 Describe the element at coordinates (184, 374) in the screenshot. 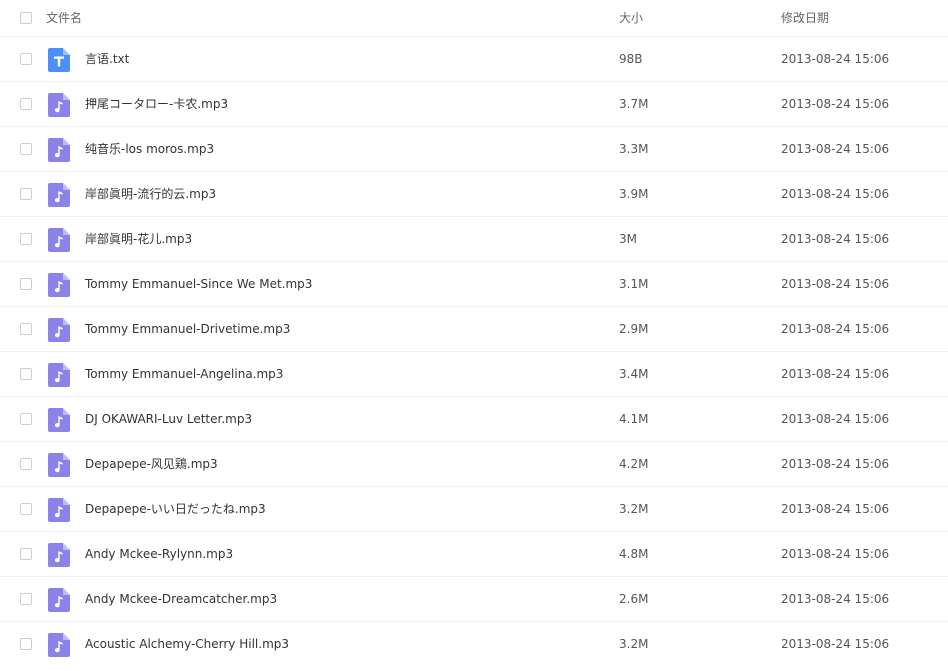

I see `file-name: Tommy Emmanuel-Angelina.mp3` at that location.